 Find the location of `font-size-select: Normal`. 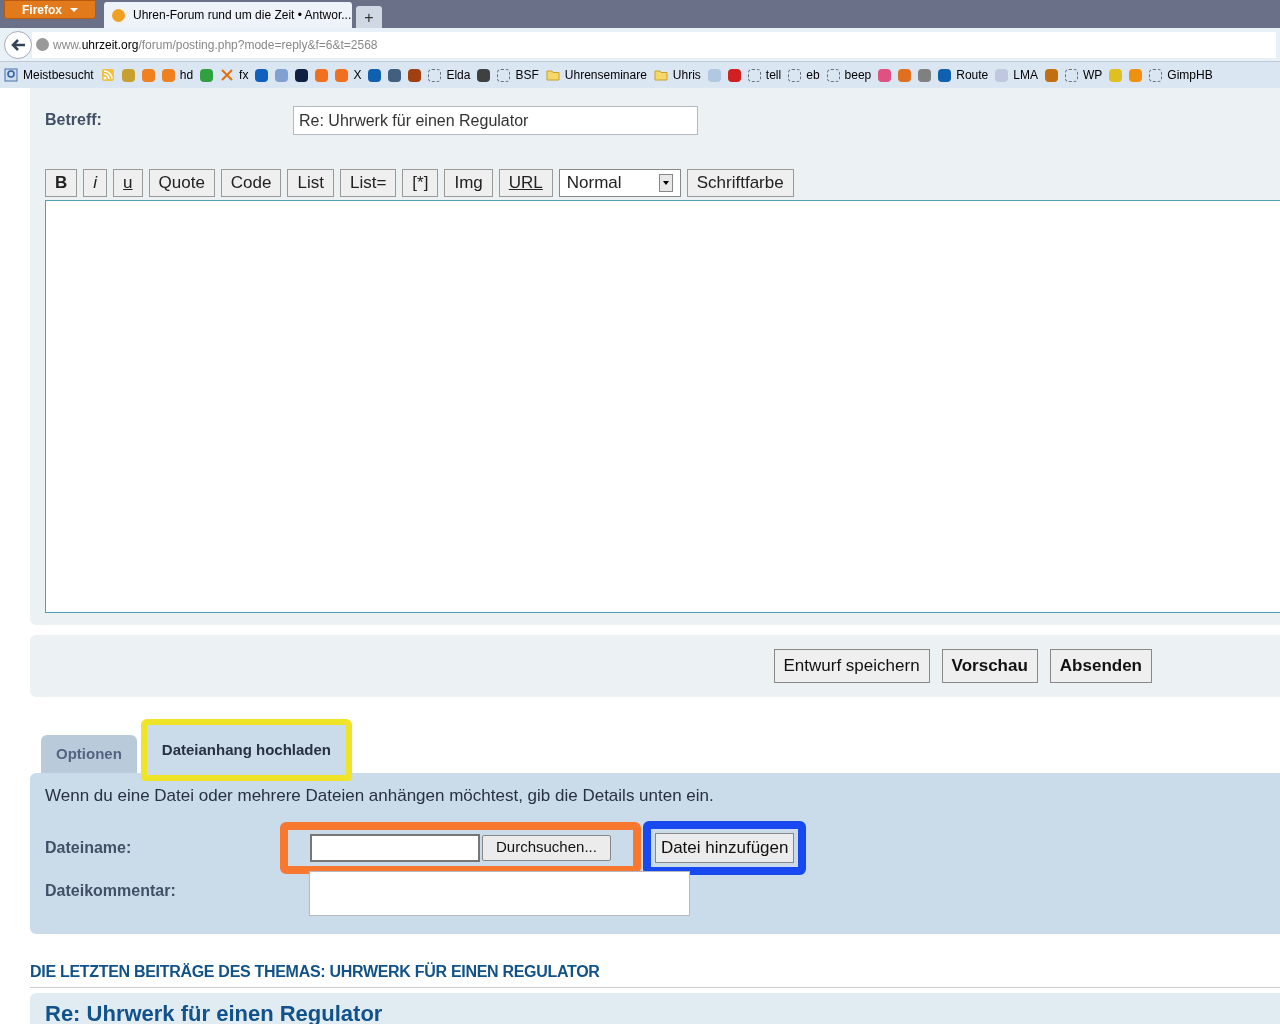

font-size-select: Normal is located at coordinates (619, 183).